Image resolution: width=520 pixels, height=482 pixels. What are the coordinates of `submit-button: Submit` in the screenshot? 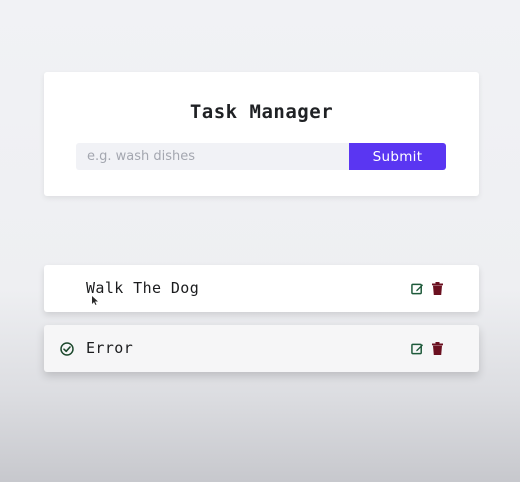 It's located at (397, 156).